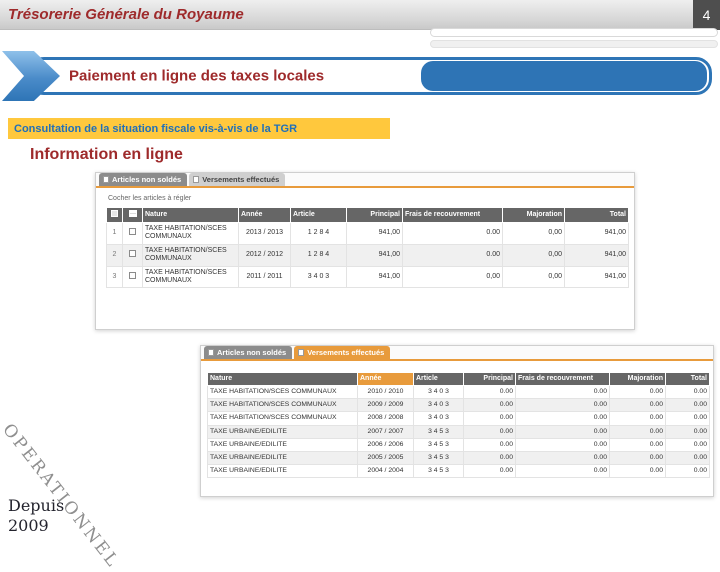 The height and width of the screenshot is (572, 720). What do you see at coordinates (385, 405) in the screenshot?
I see `cell-annee: 2009 / 2009` at bounding box center [385, 405].